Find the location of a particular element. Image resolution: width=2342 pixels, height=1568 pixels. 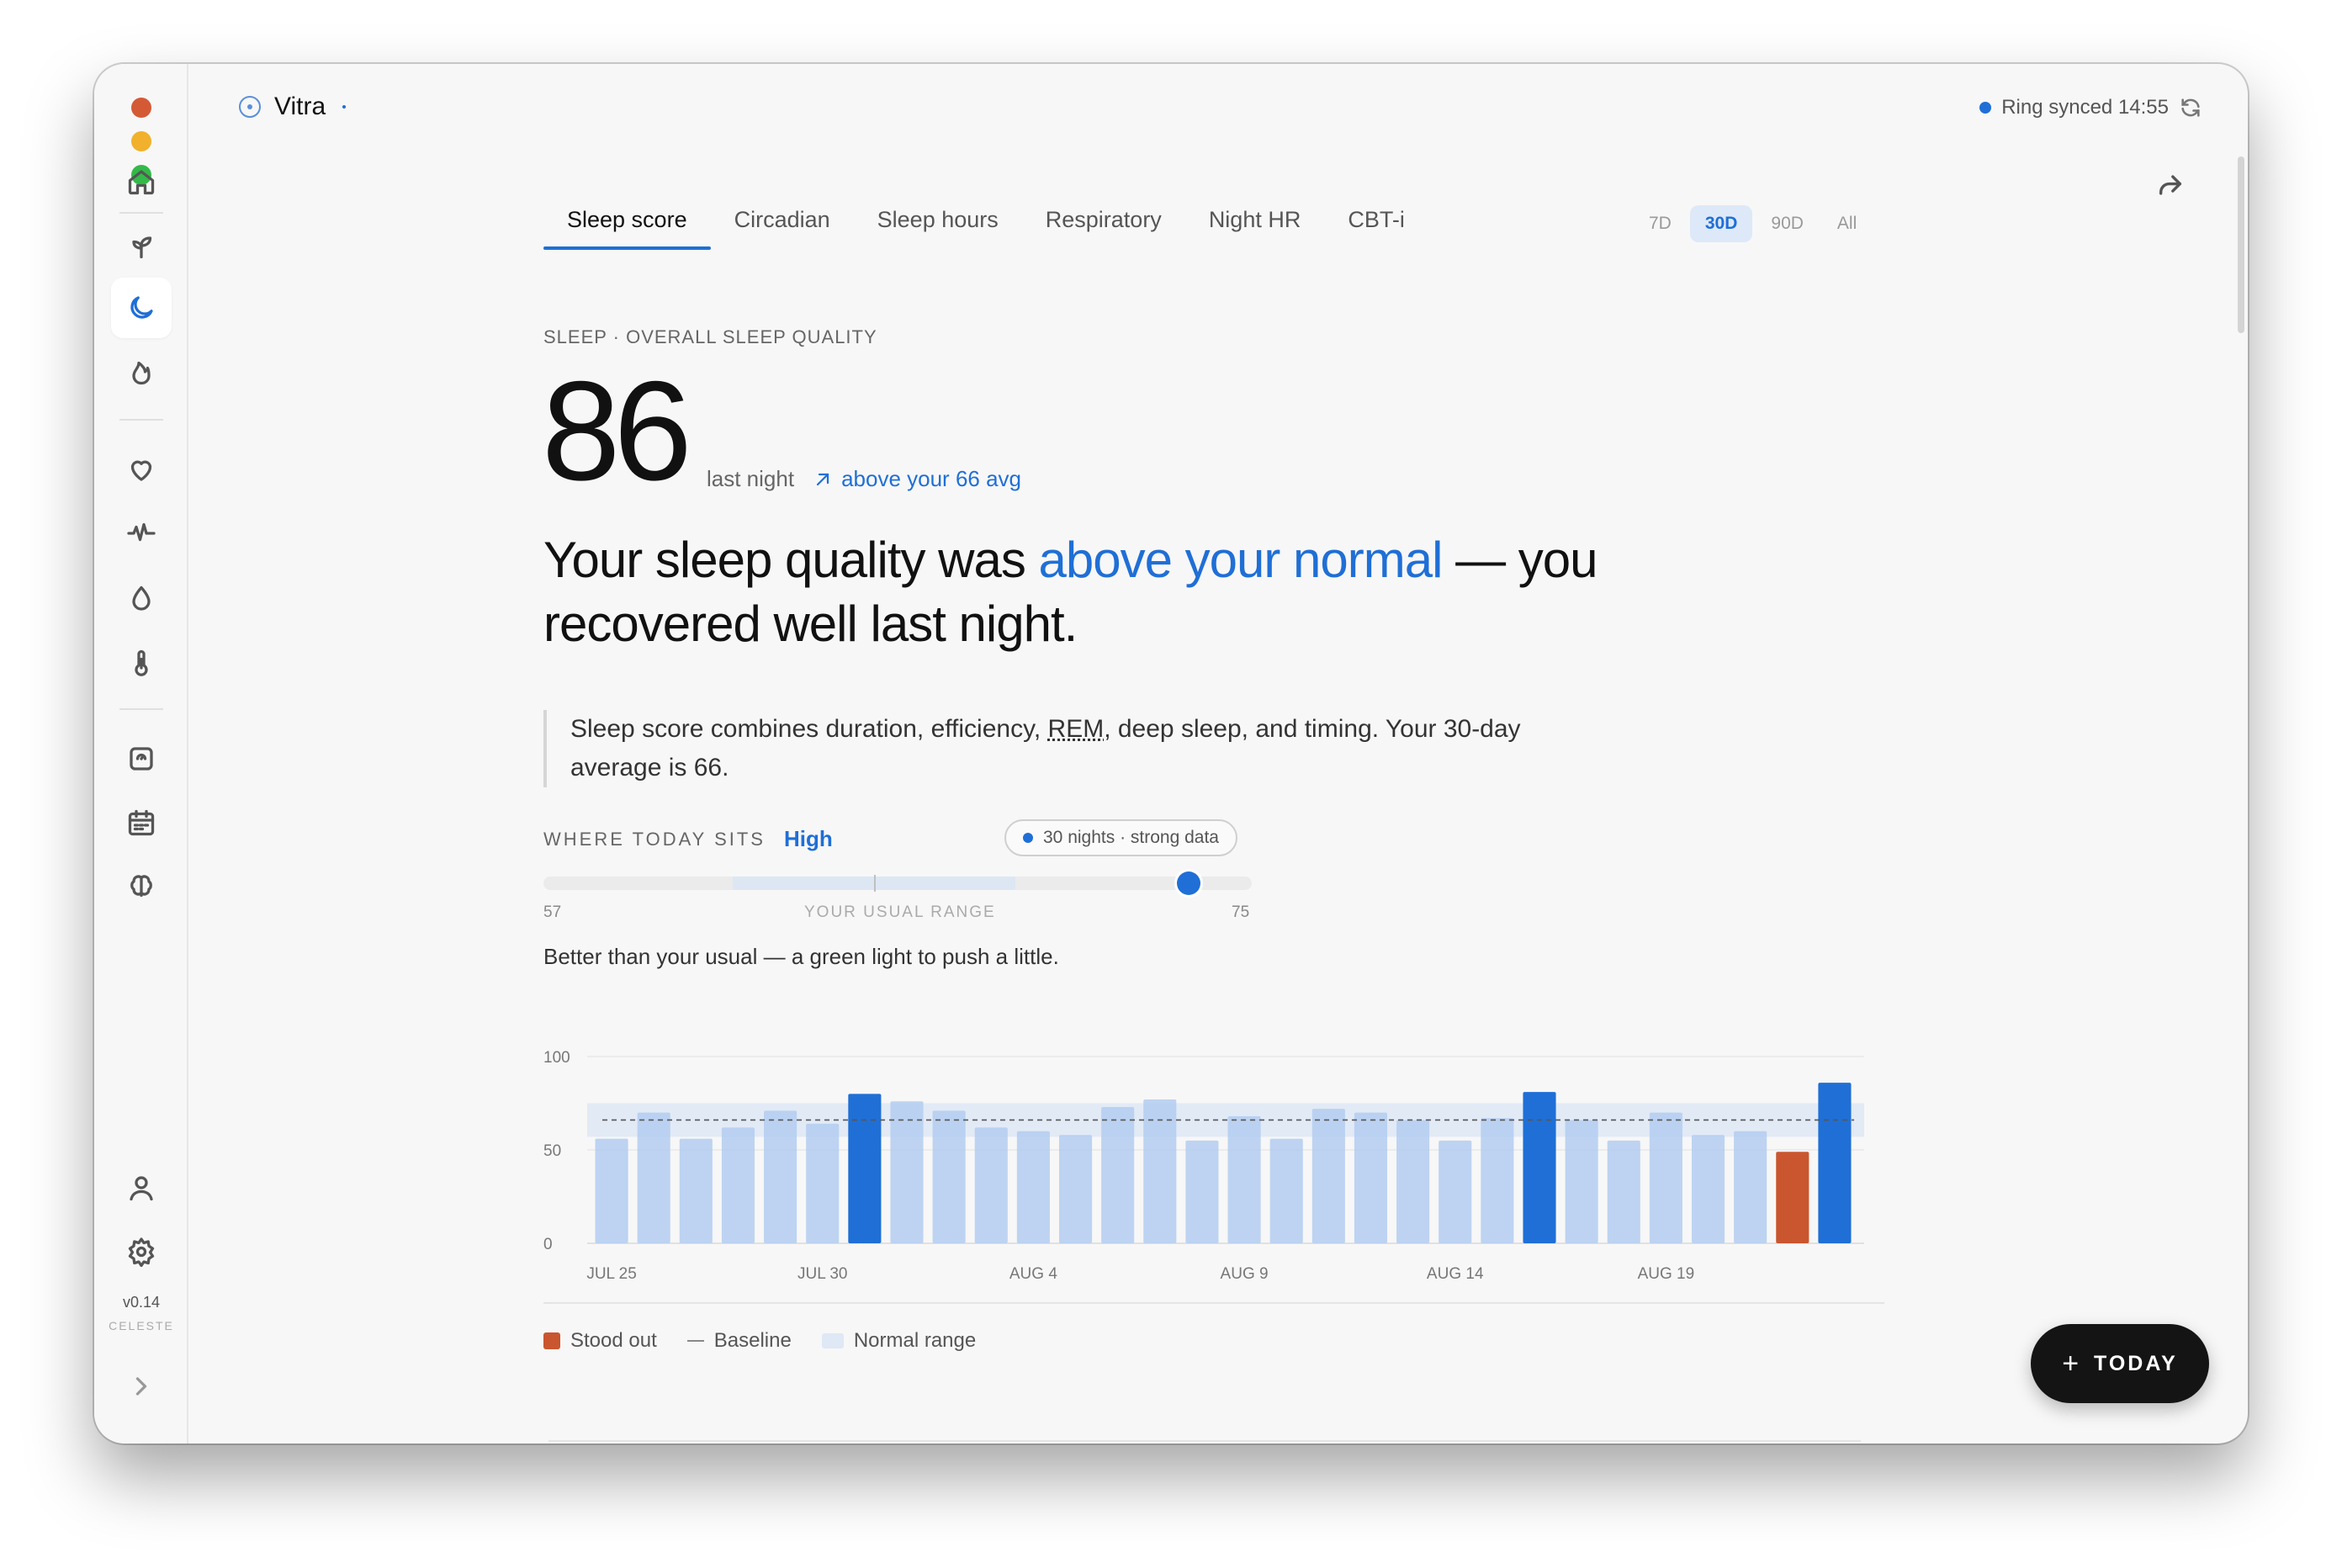

sync-text: Ring synced 14:55 is located at coordinates (2085, 107).